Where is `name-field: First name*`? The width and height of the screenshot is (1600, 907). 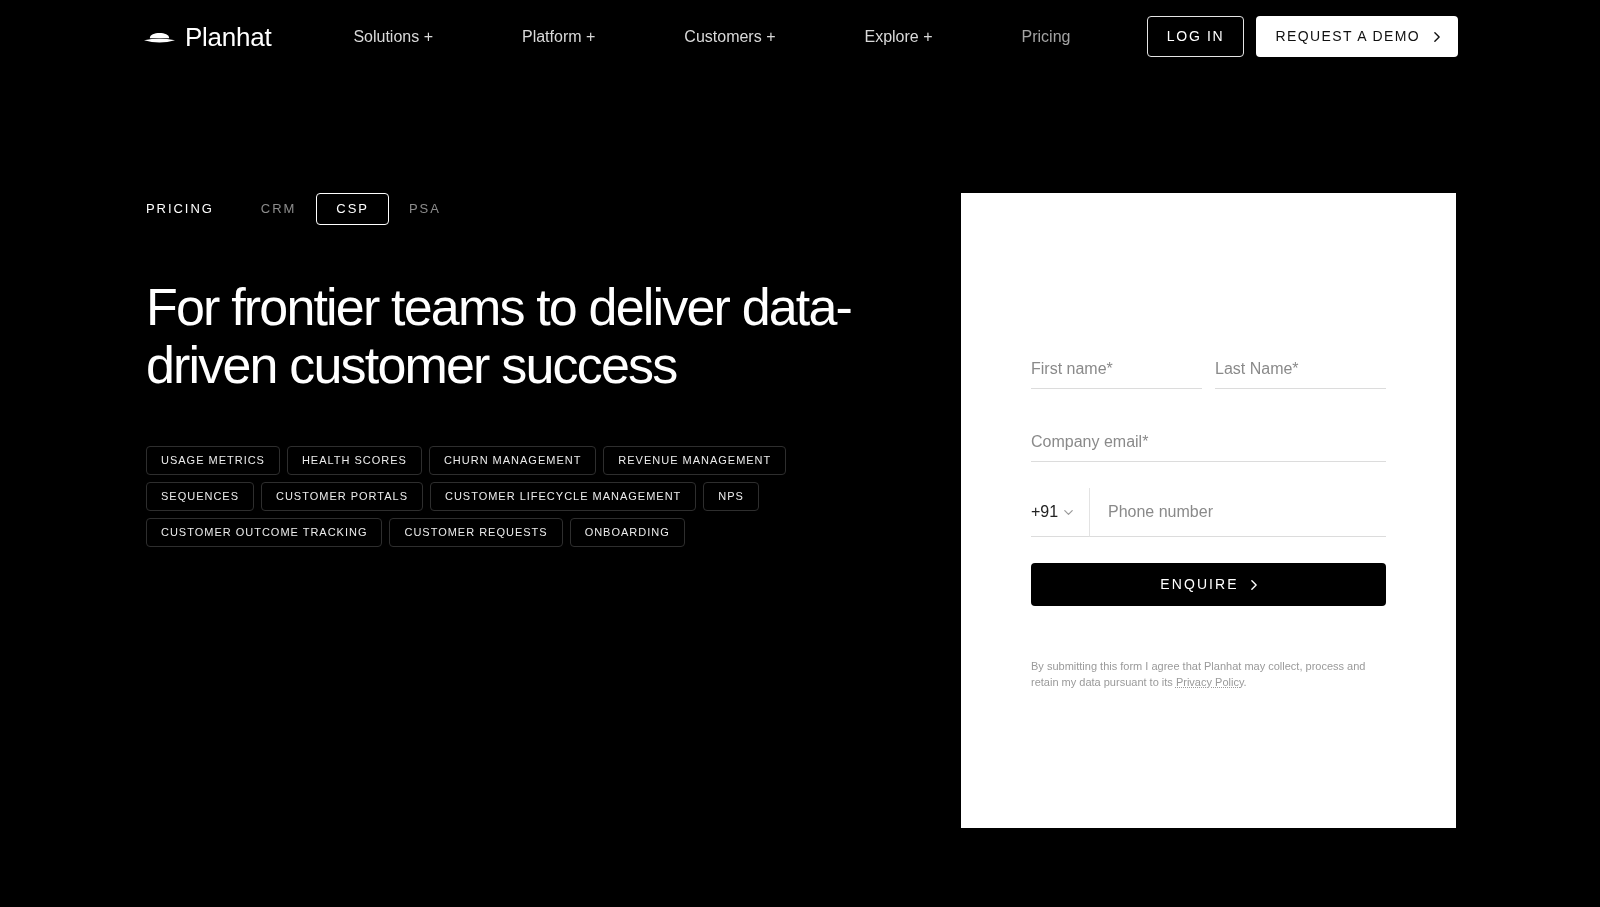
name-field: First name* is located at coordinates (1116, 369).